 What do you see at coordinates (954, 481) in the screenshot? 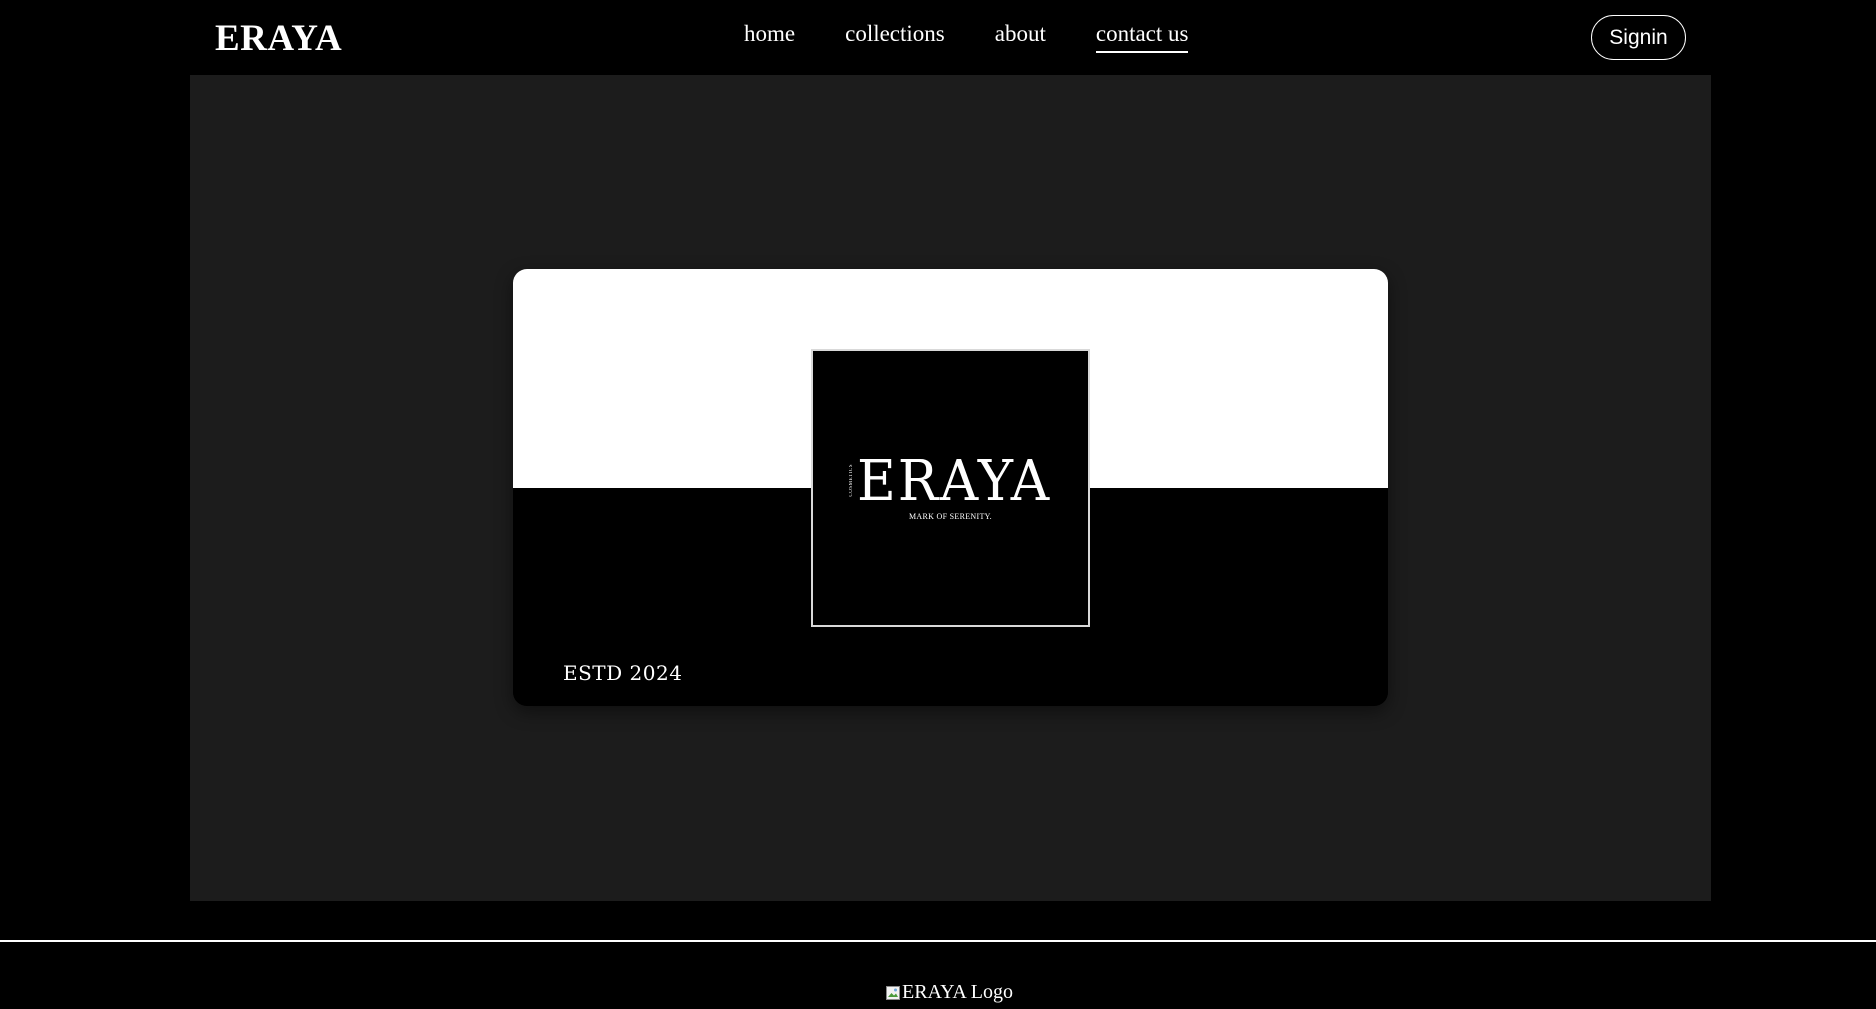
I see `logo-wordmark: ERAYA` at bounding box center [954, 481].